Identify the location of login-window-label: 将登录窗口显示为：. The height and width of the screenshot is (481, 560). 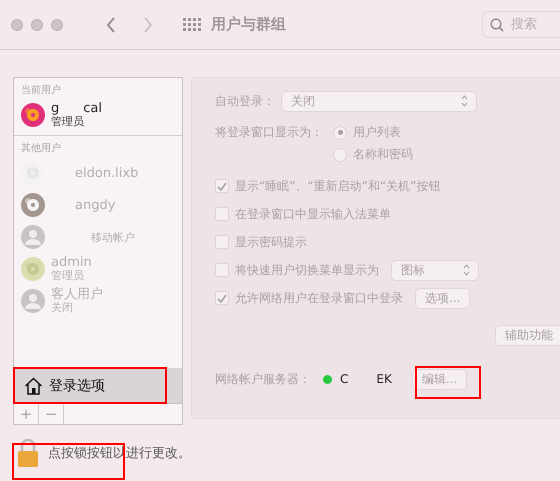
(269, 132).